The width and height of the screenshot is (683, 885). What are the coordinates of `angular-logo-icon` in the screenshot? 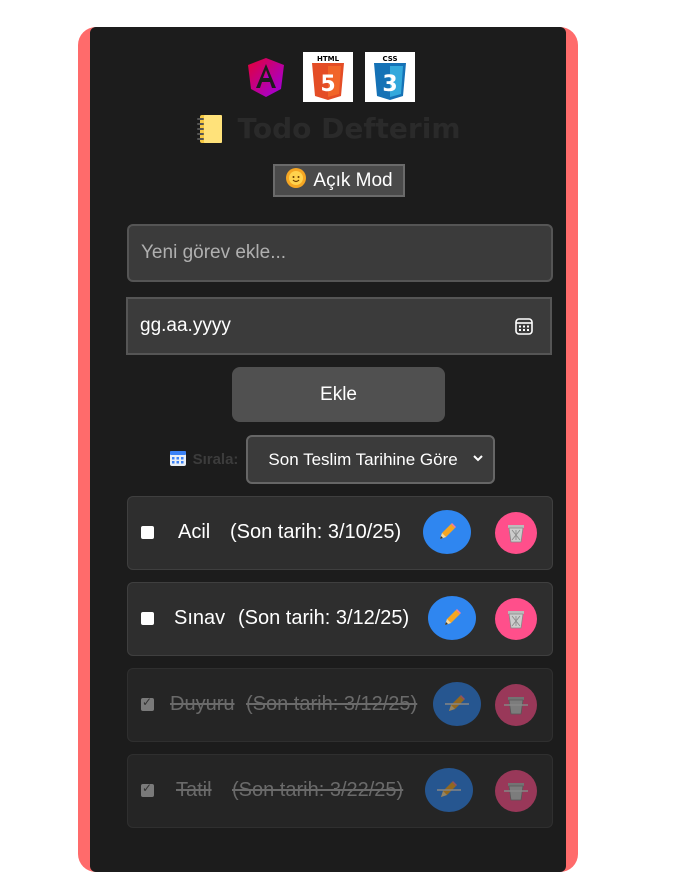 It's located at (266, 77).